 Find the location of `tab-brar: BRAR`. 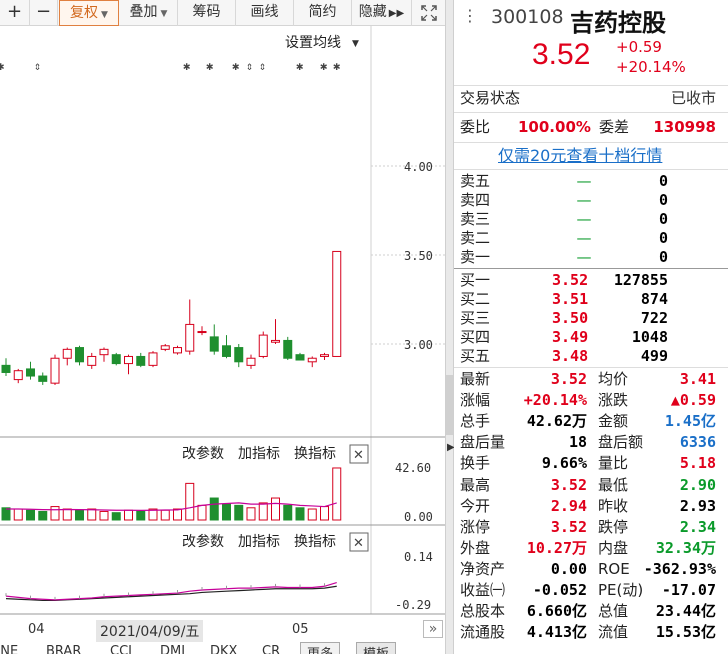

tab-brar: BRAR is located at coordinates (63, 649).